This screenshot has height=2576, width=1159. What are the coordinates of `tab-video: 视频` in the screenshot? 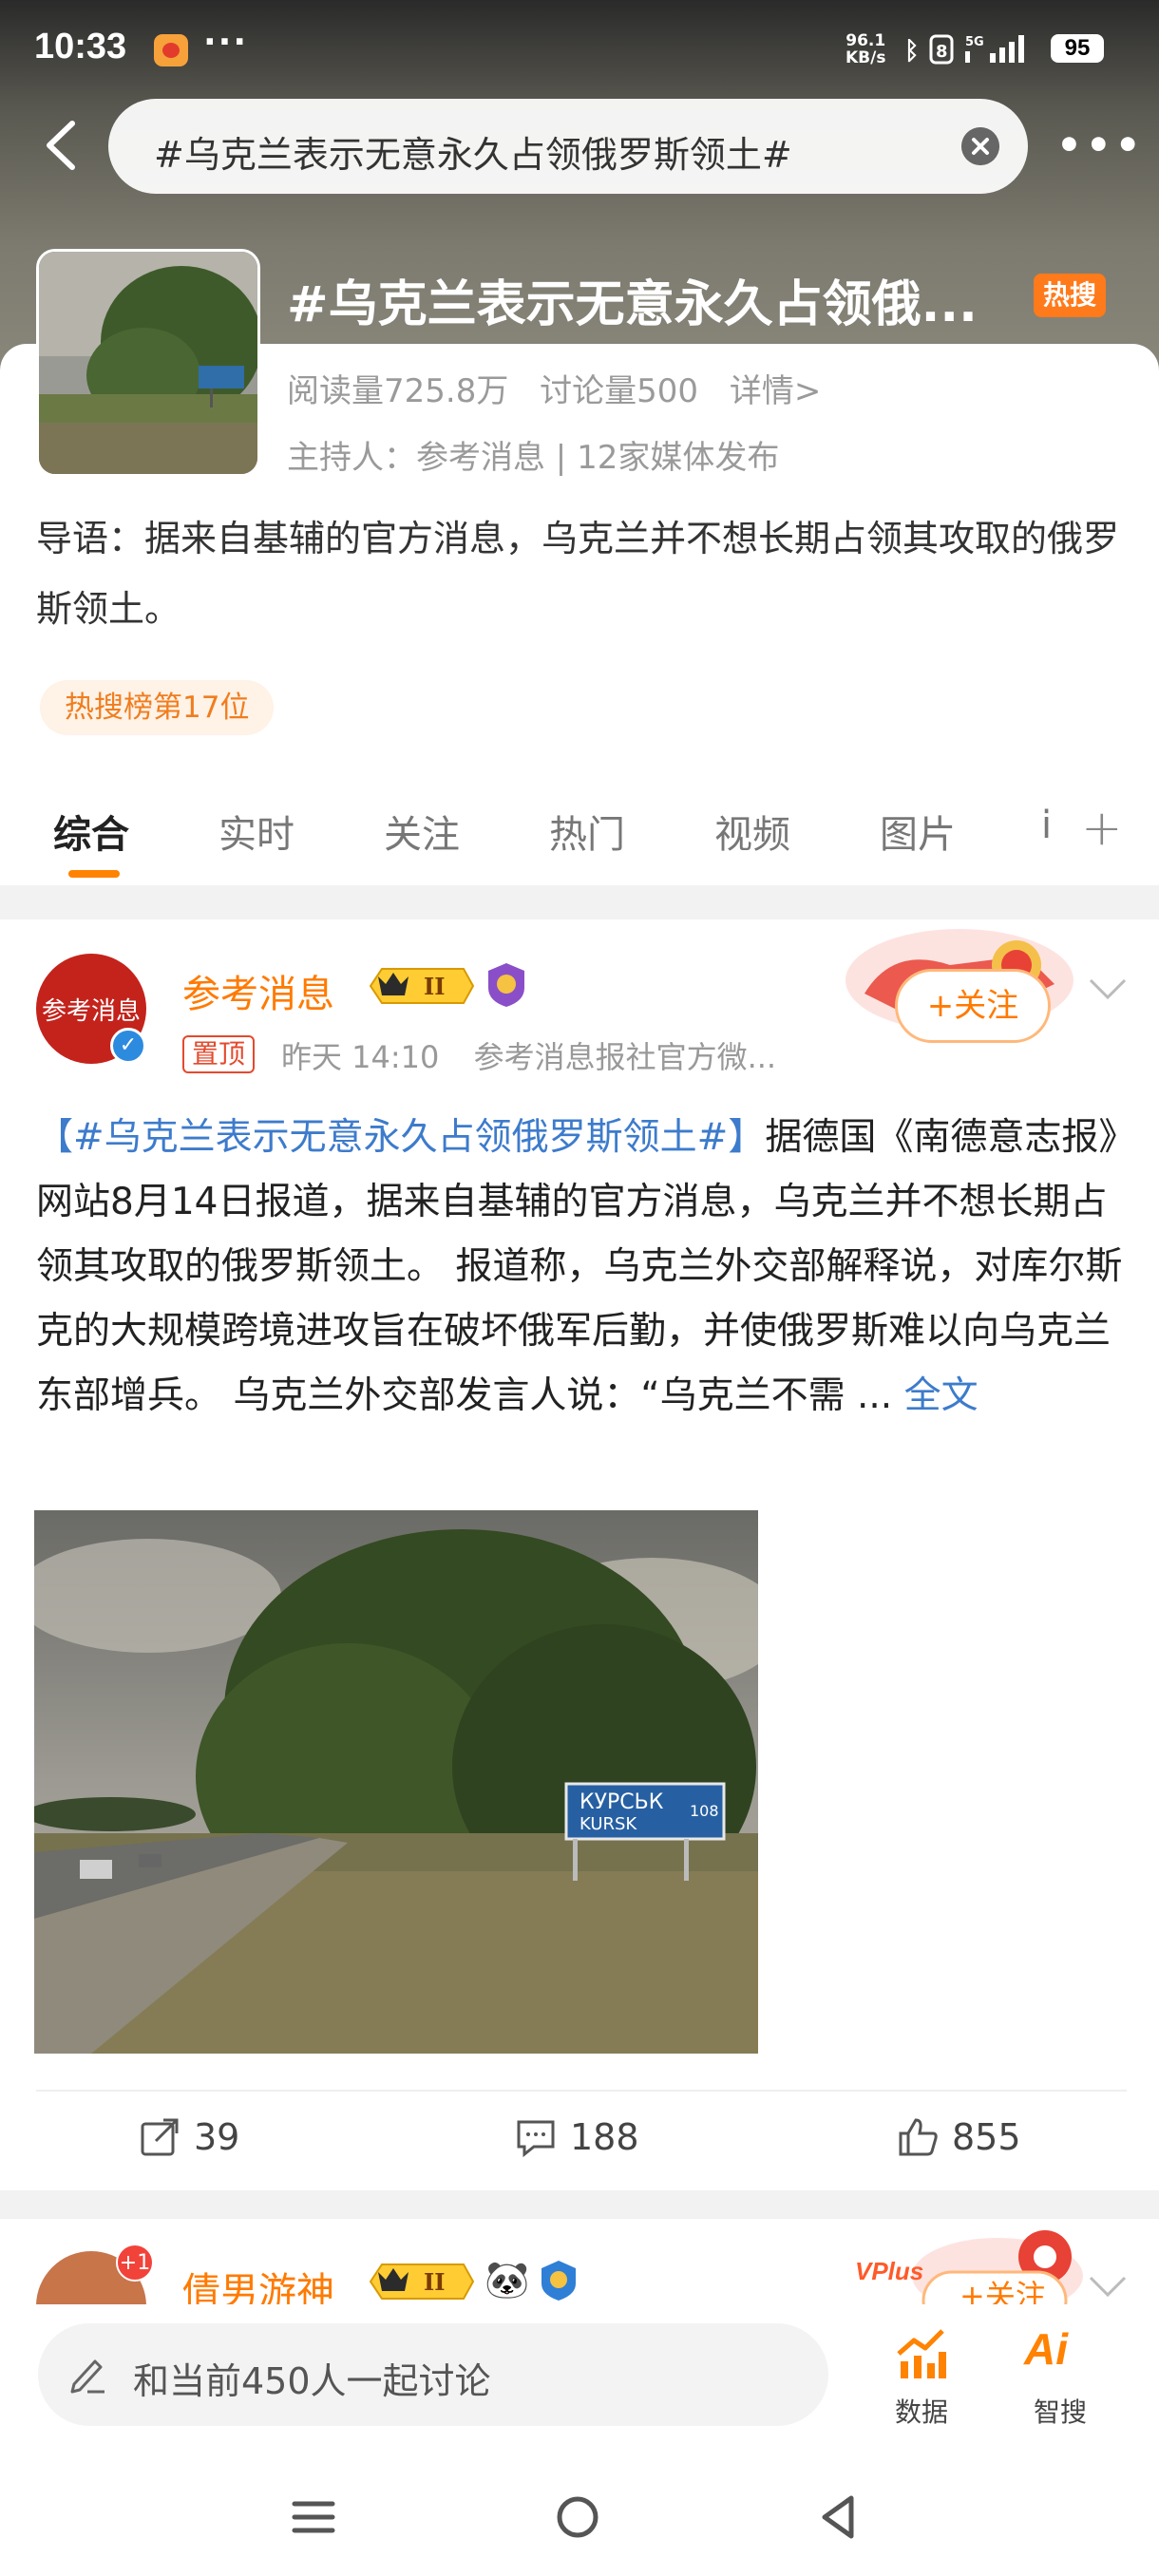 It's located at (752, 831).